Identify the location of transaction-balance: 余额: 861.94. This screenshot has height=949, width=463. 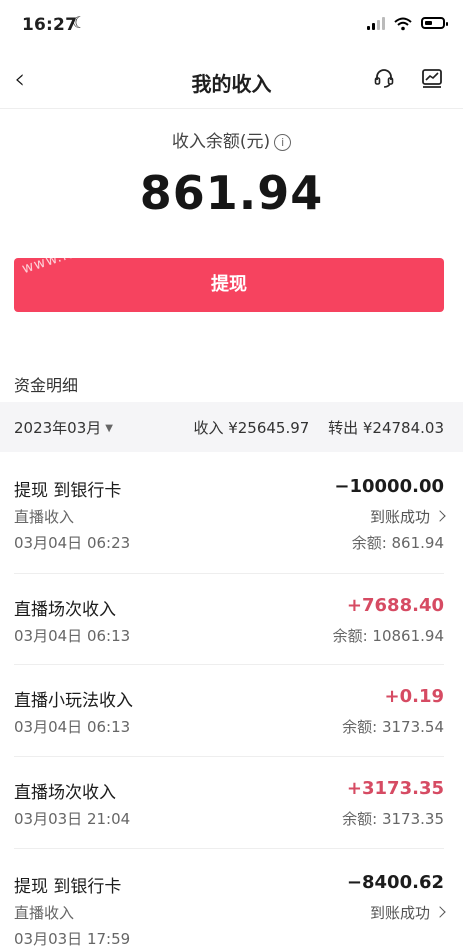
(397, 543).